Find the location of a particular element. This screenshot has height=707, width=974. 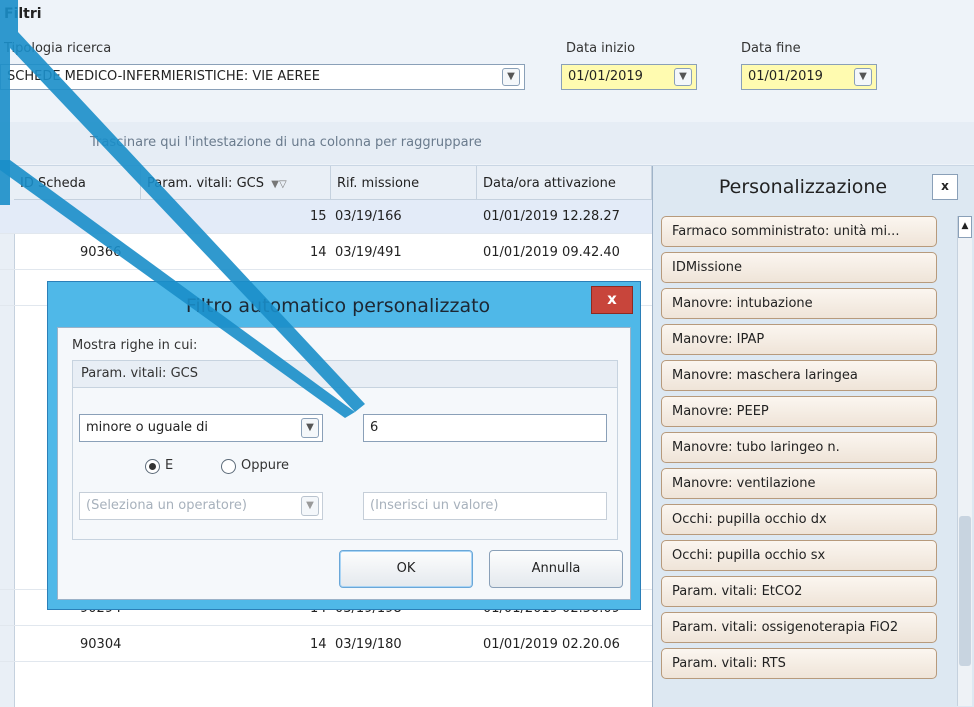

column-chooser-item: Manovre: tubo laringeo n. is located at coordinates (799, 447).